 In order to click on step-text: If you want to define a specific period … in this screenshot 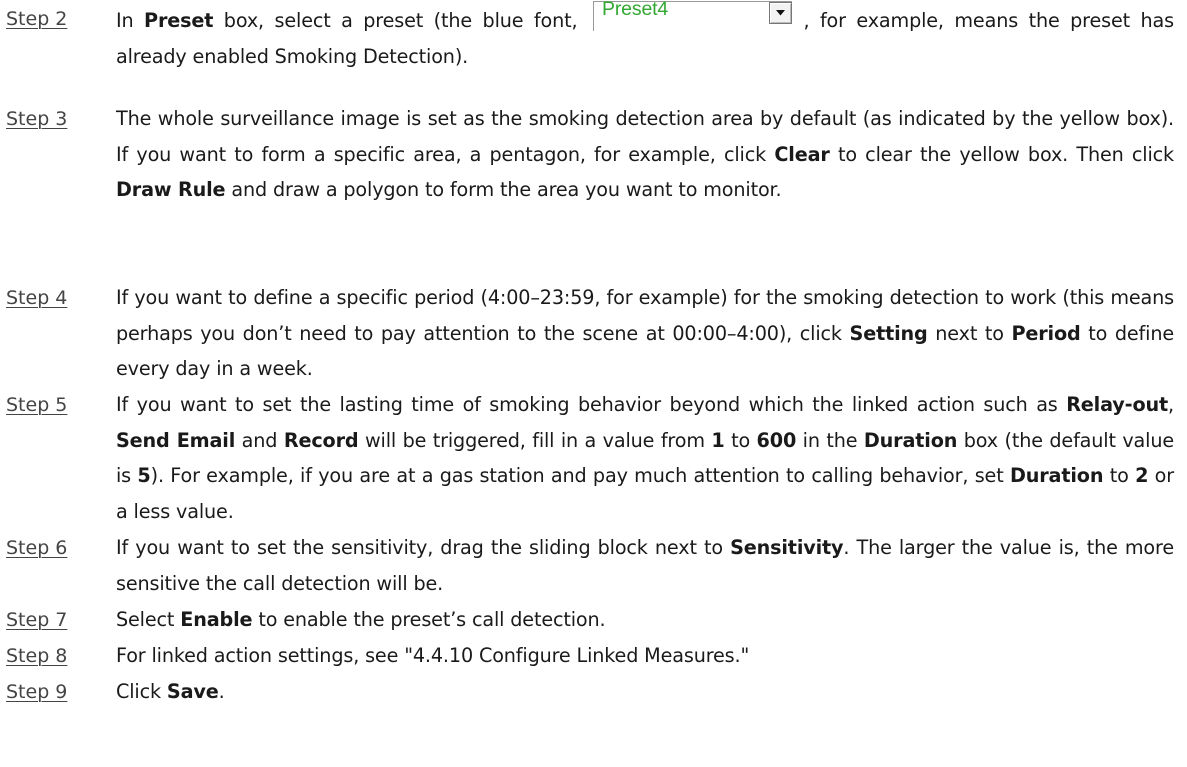, I will do `click(645, 333)`.